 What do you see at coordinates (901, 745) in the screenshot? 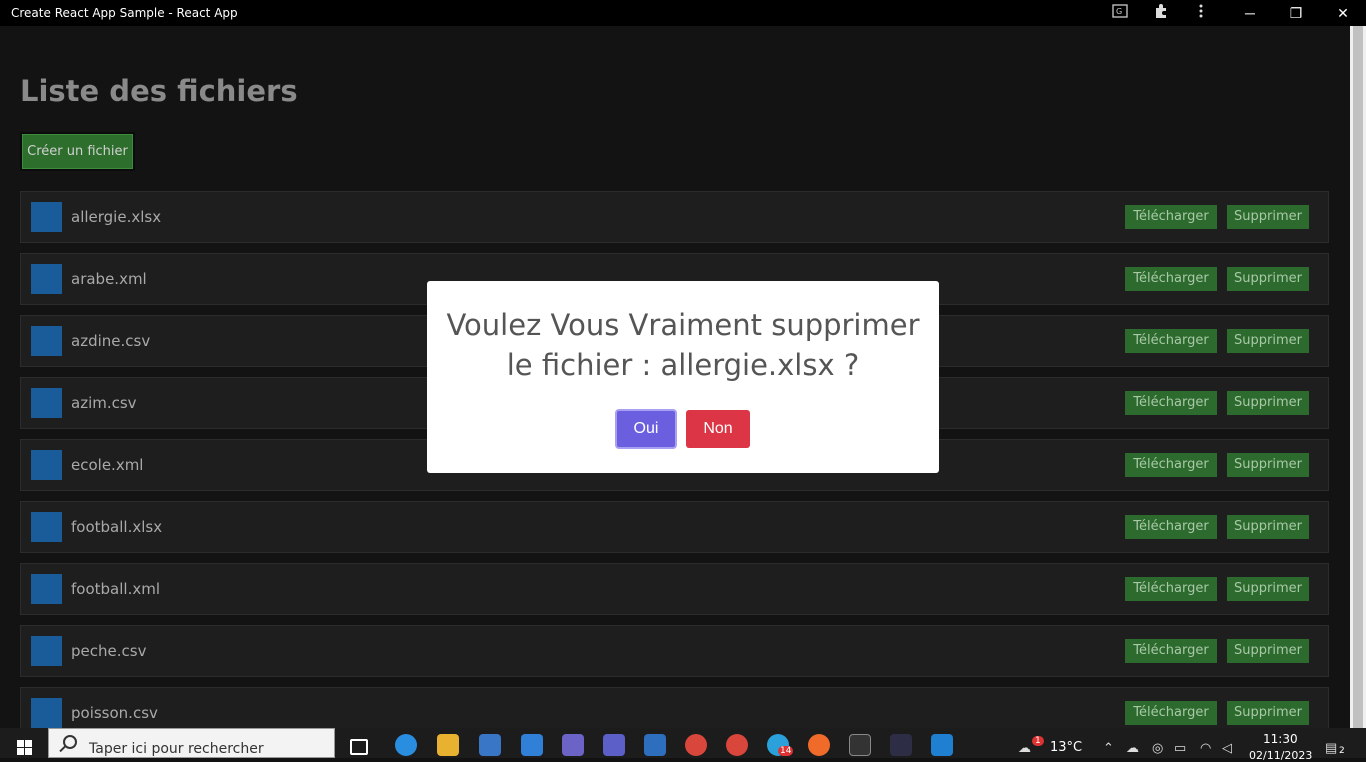
I see `react-devtools-icon` at bounding box center [901, 745].